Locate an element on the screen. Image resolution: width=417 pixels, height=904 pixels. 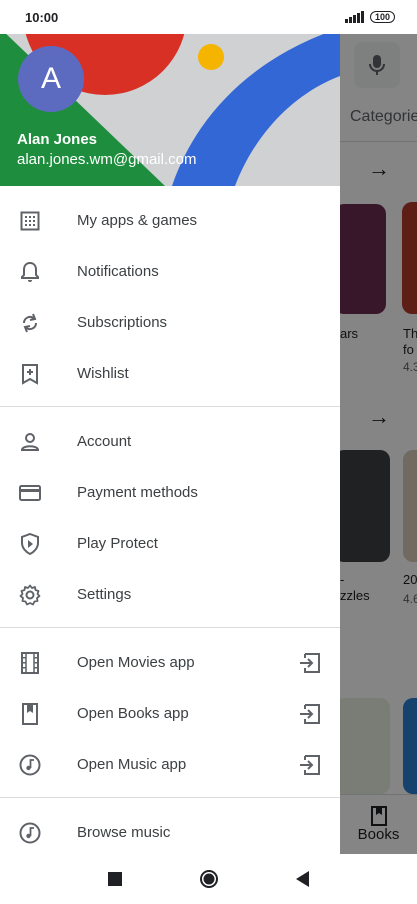
menu-item-payment-methods: Payment methods is located at coordinates (170, 492).